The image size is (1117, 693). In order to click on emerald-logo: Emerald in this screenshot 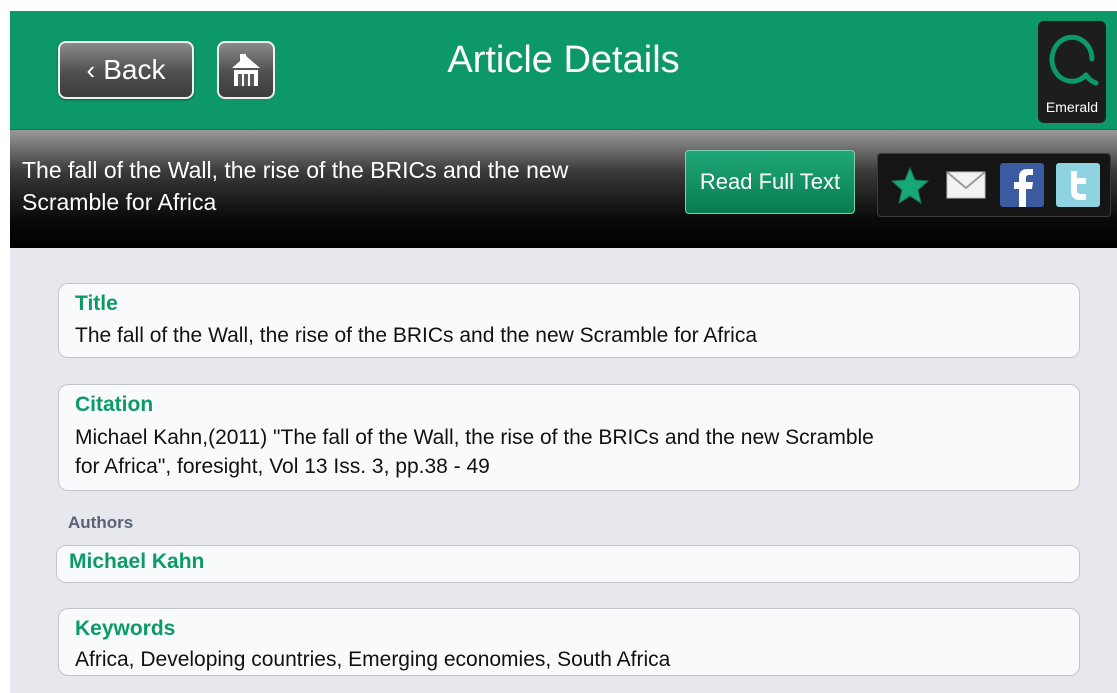, I will do `click(1072, 72)`.